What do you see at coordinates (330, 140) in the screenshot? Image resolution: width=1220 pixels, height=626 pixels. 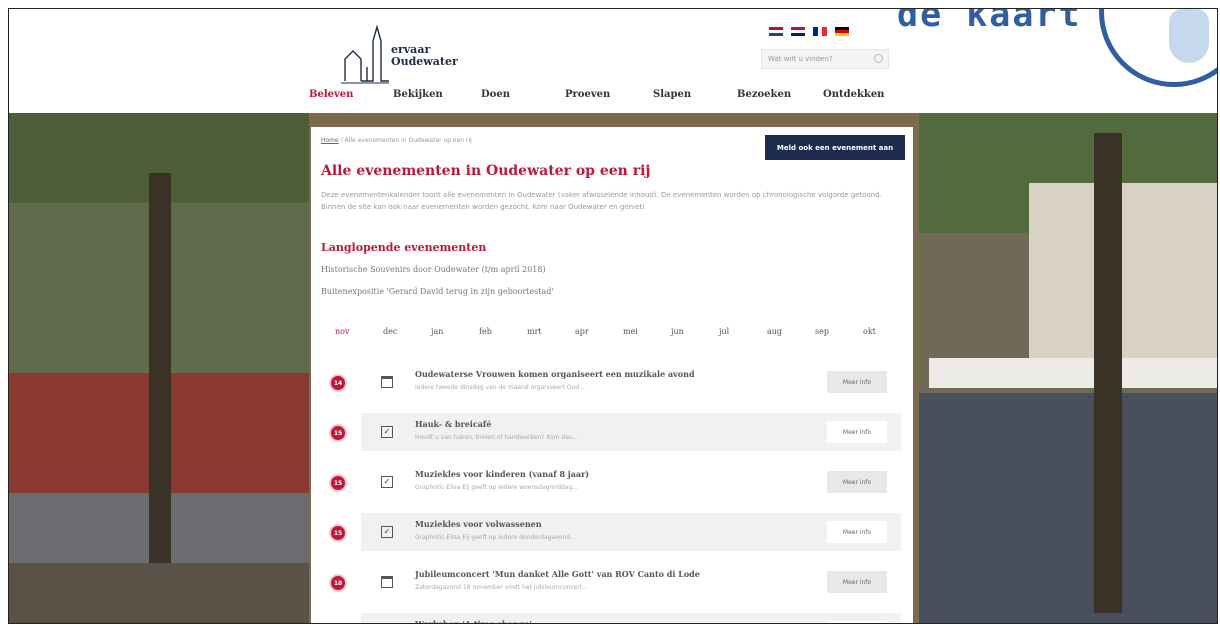 I see `breadcrumb-home: Home` at bounding box center [330, 140].